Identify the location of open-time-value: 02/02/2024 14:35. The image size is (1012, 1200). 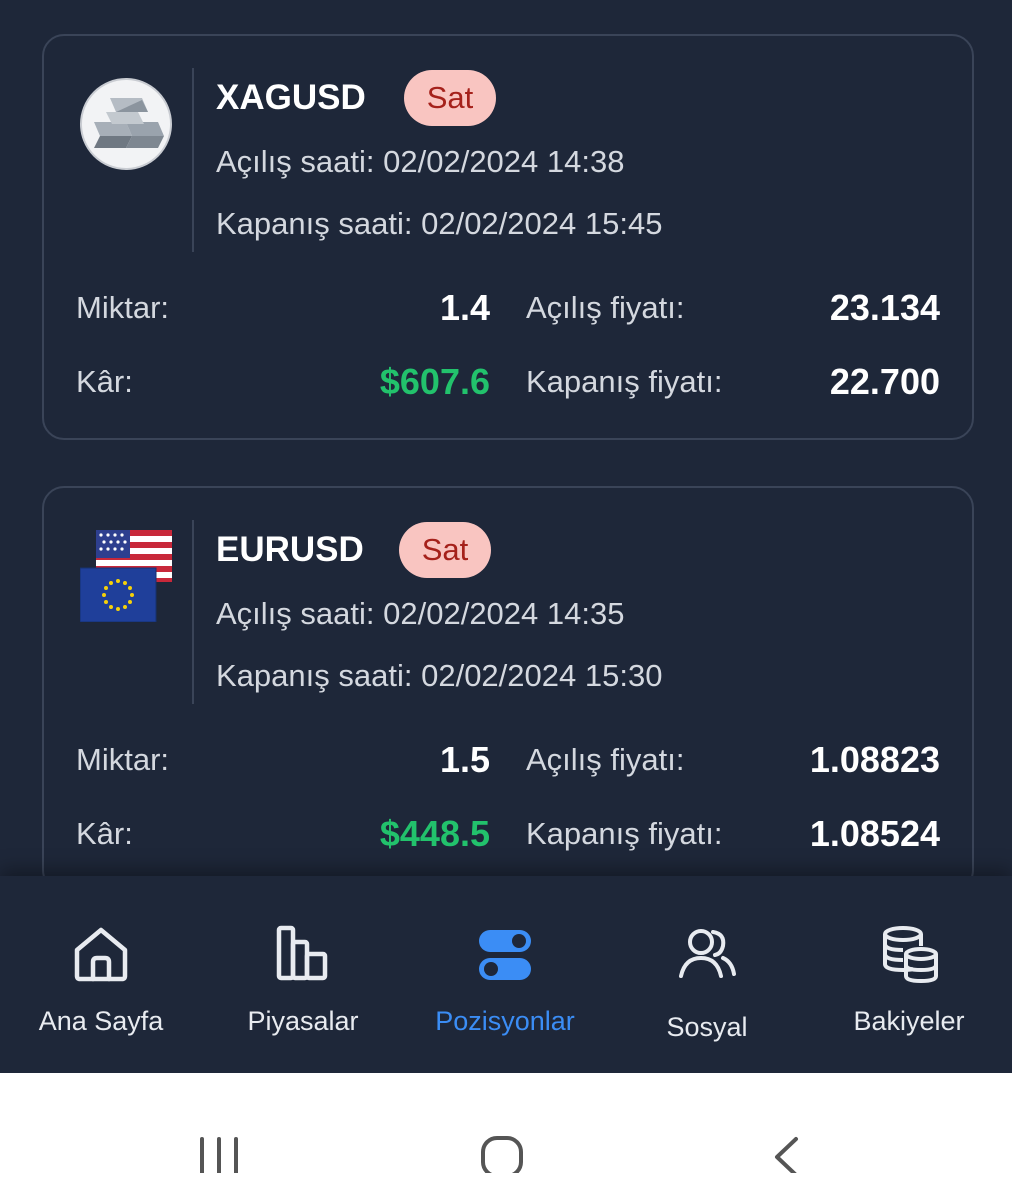
(504, 613).